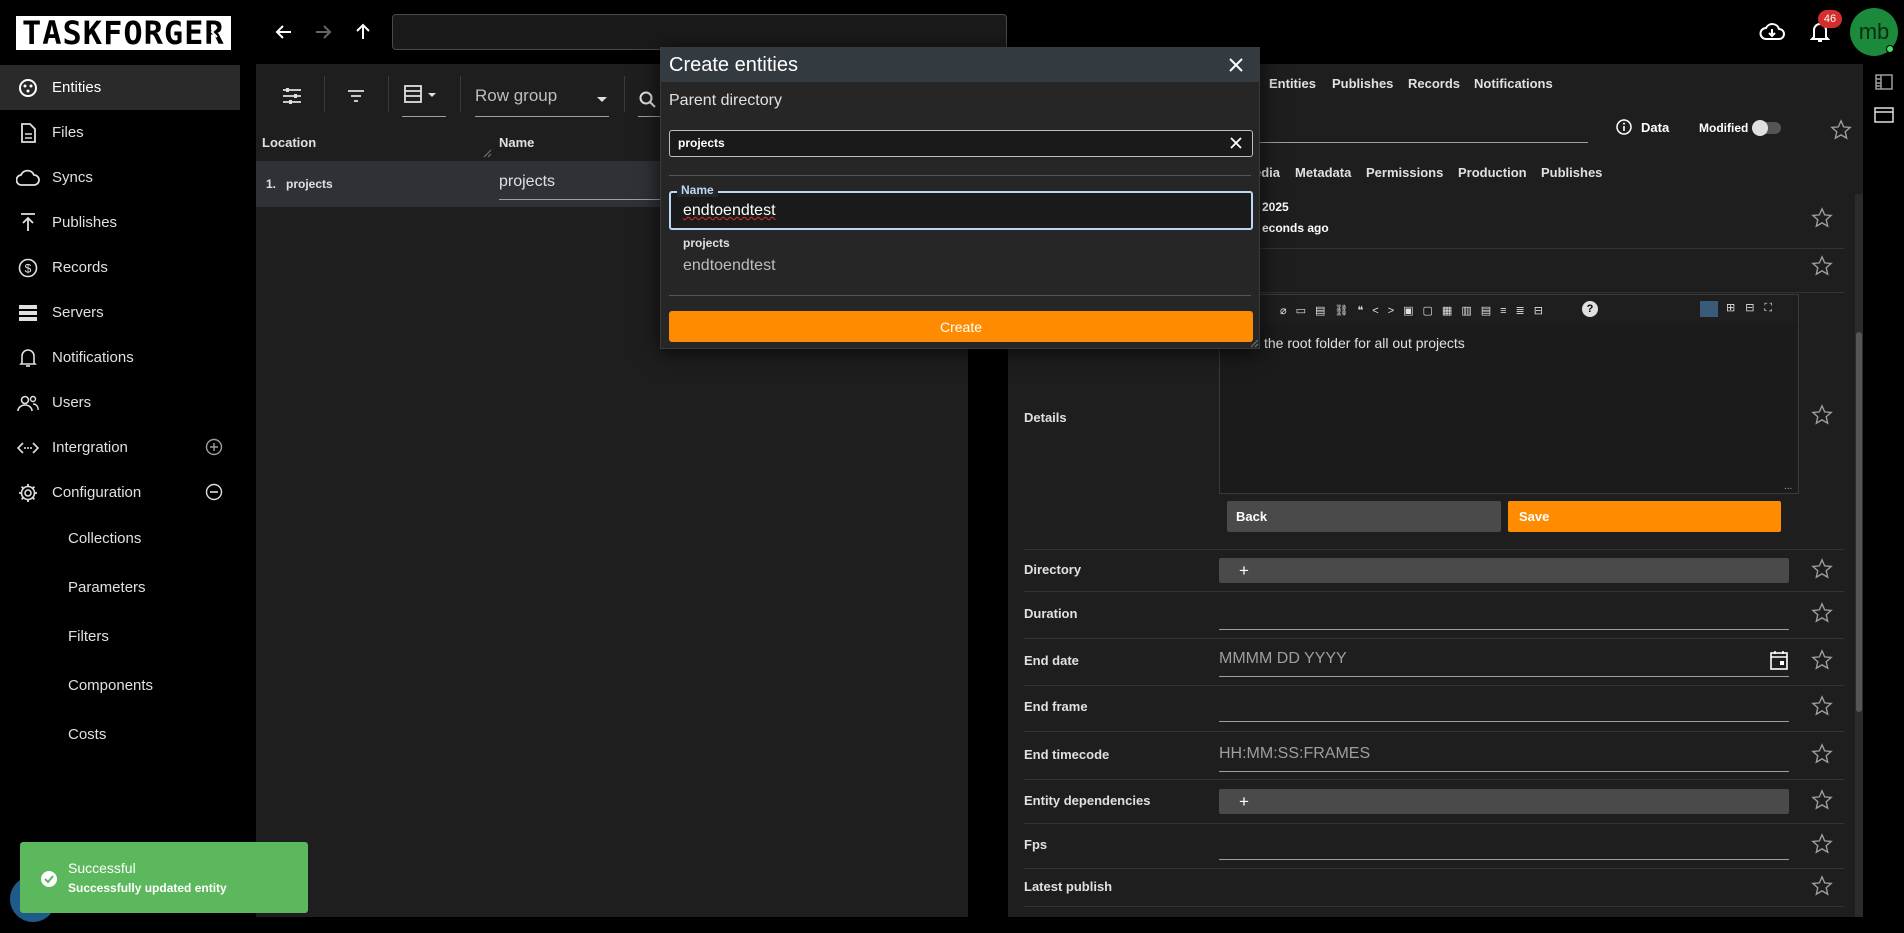 The image size is (1904, 933). I want to click on tab-records: Records, so click(1434, 83).